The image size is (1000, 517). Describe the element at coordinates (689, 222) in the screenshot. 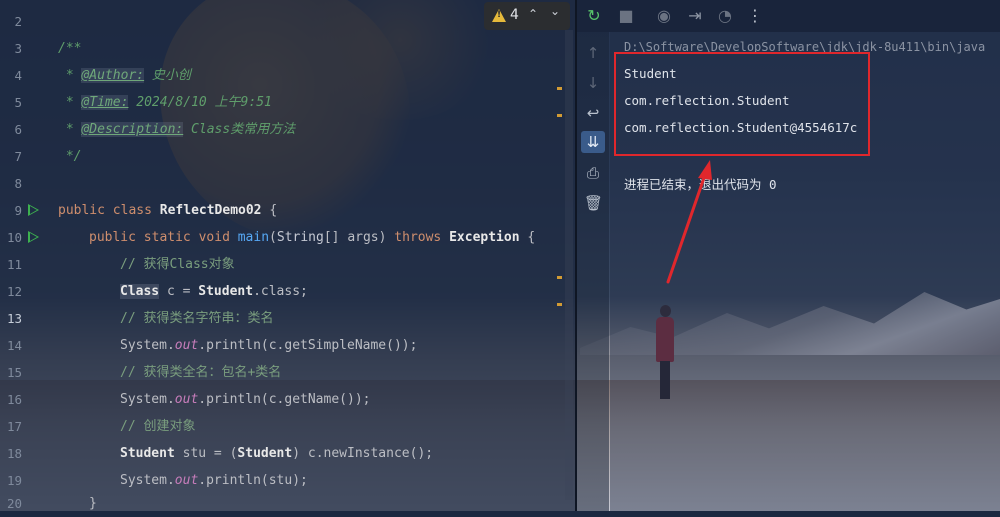

I see `annotation-arrow` at that location.